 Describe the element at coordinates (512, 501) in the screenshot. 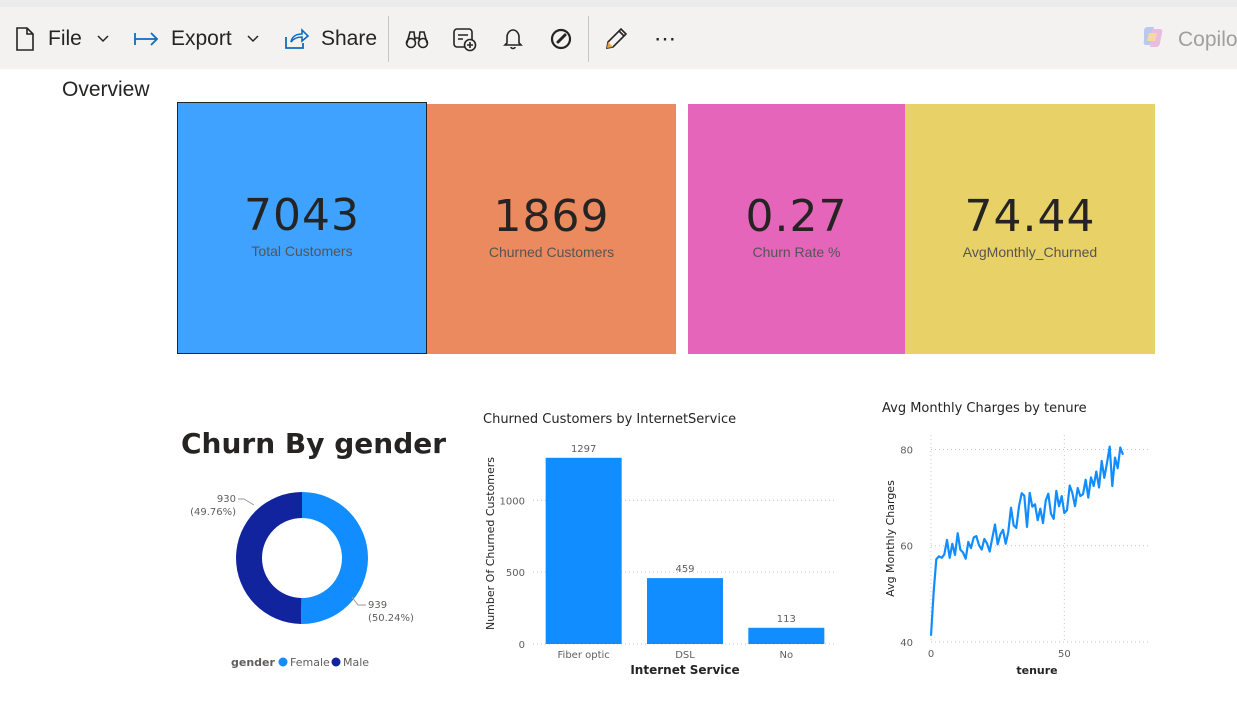

I see `y-tick-label: 1000` at that location.